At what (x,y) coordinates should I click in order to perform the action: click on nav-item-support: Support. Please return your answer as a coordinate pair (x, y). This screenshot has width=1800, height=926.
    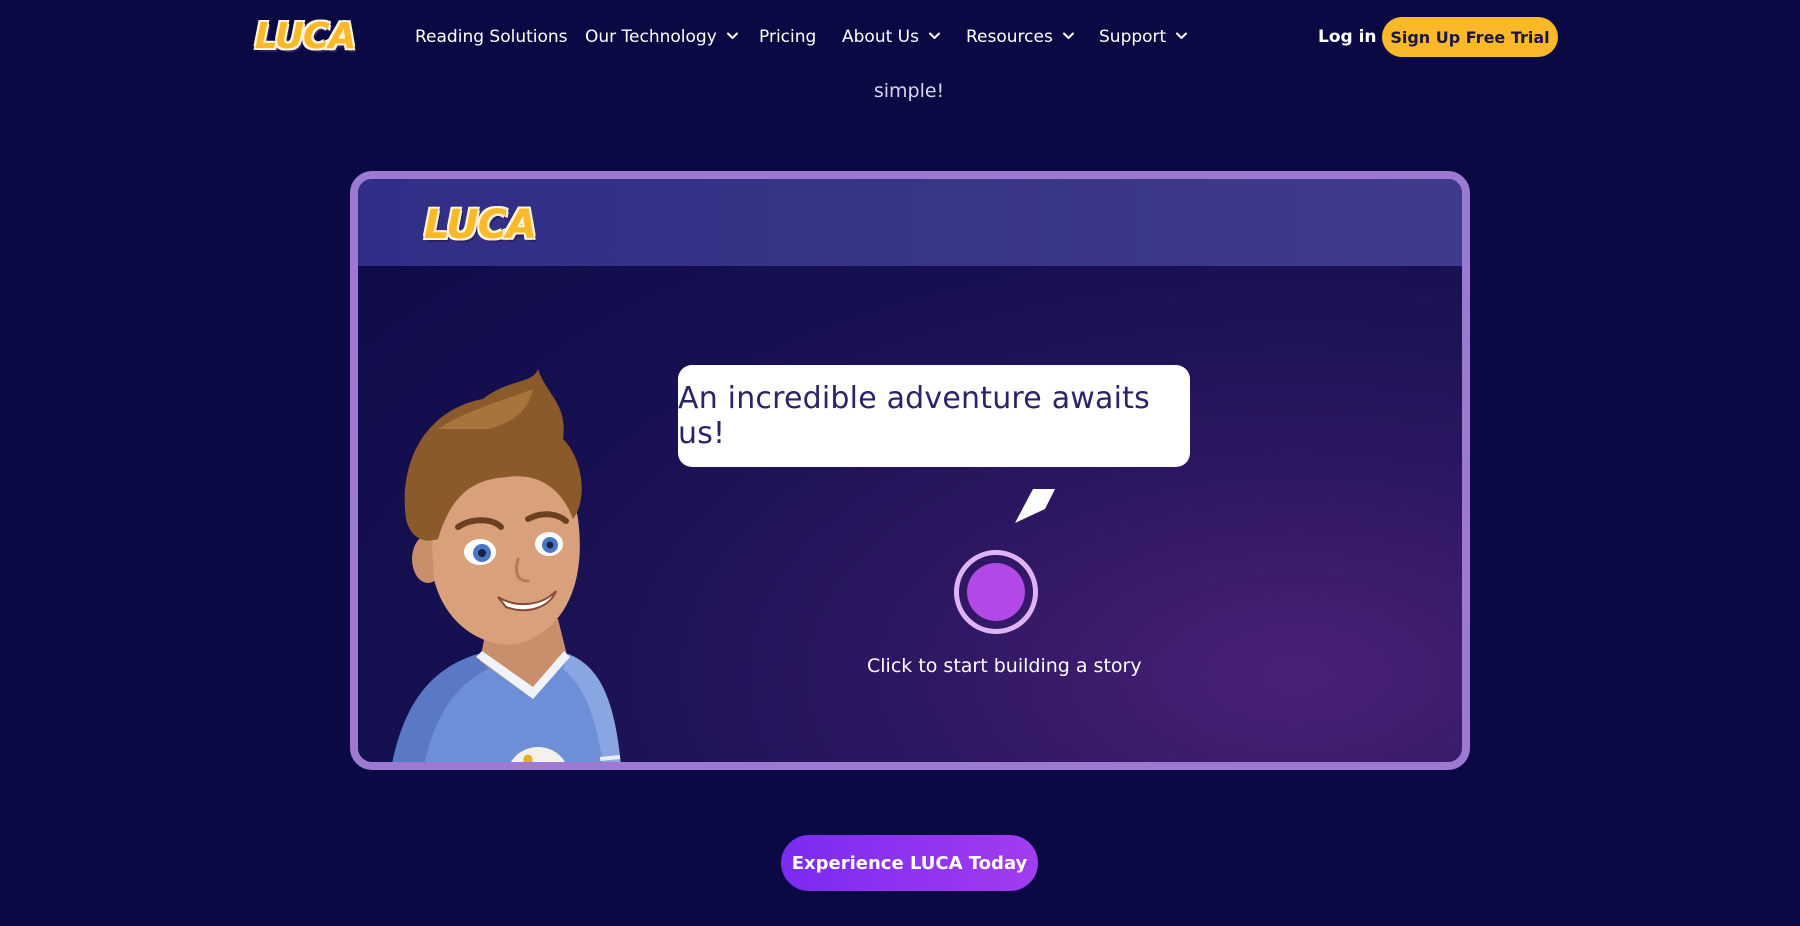
    Looking at the image, I should click on (1143, 37).